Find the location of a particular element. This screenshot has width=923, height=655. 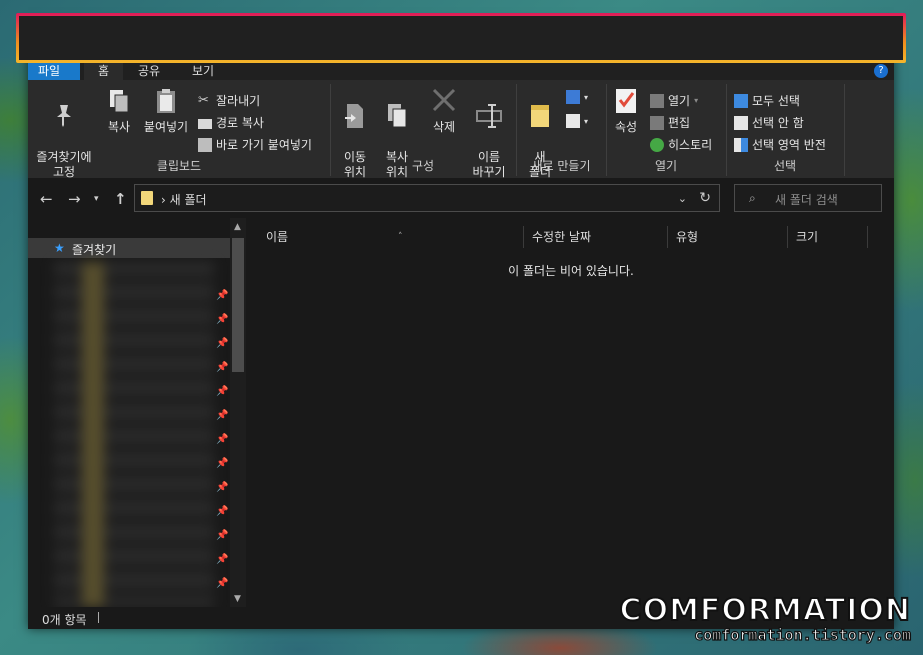

recent-locations-chevron-icon: ▾ is located at coordinates (96, 199).